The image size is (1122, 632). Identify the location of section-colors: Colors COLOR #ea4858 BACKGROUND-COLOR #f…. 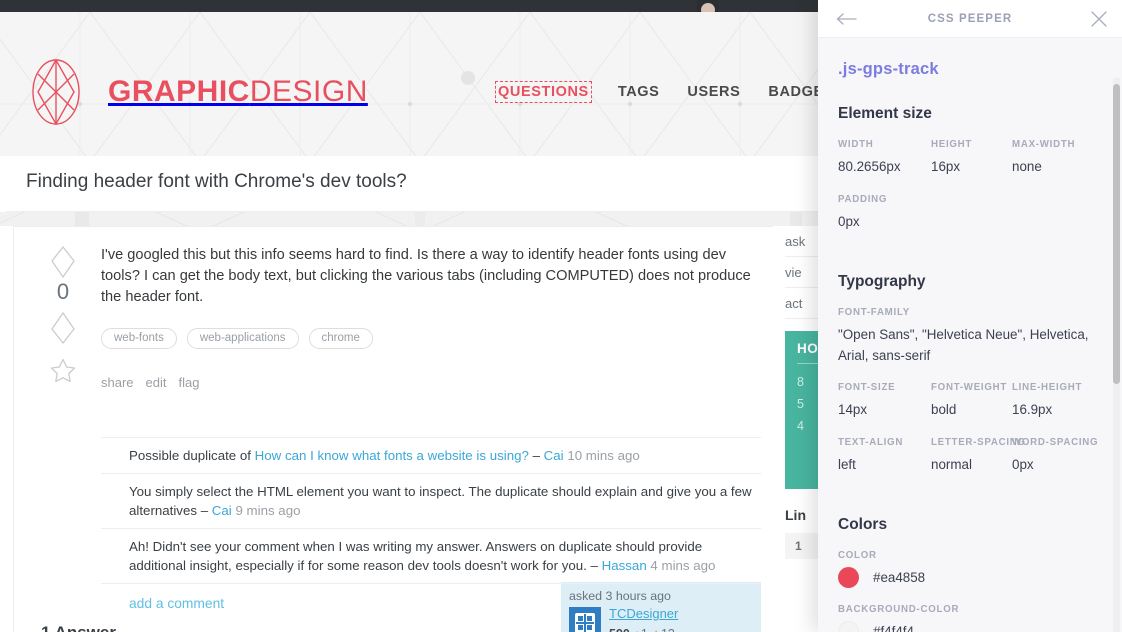
(967, 574).